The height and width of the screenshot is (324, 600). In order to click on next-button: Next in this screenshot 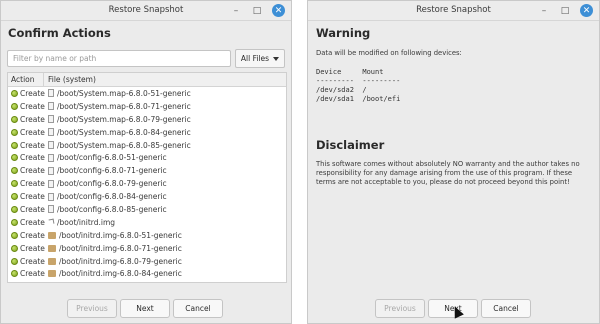, I will do `click(145, 308)`.